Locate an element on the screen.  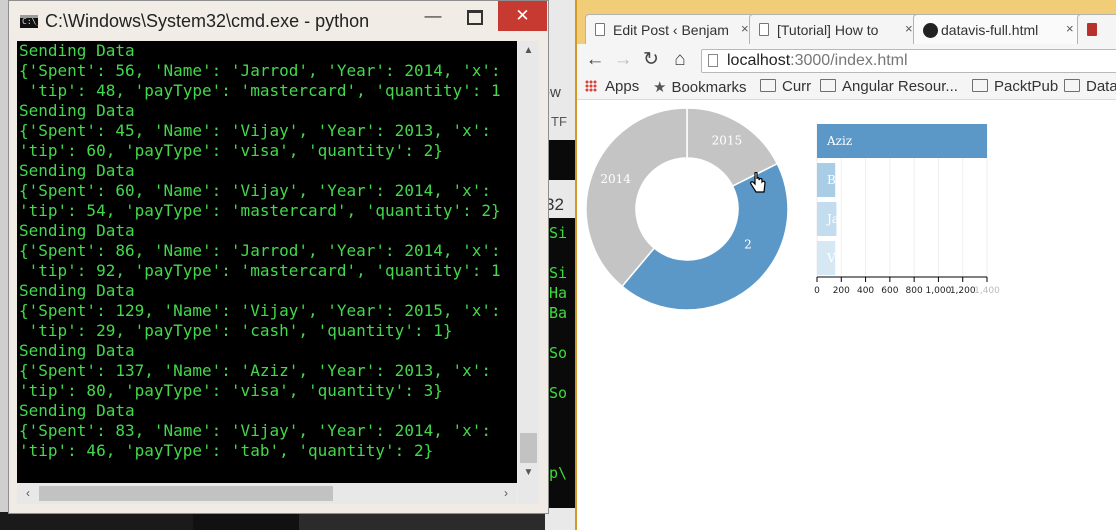
x-tick-label: 600 is located at coordinates (889, 291).